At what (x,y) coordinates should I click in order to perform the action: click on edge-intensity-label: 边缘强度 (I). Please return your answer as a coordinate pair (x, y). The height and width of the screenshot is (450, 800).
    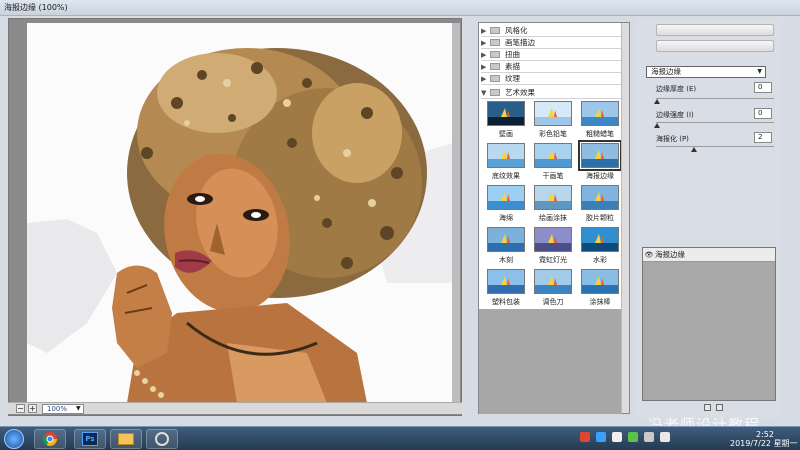
    Looking at the image, I should click on (675, 115).